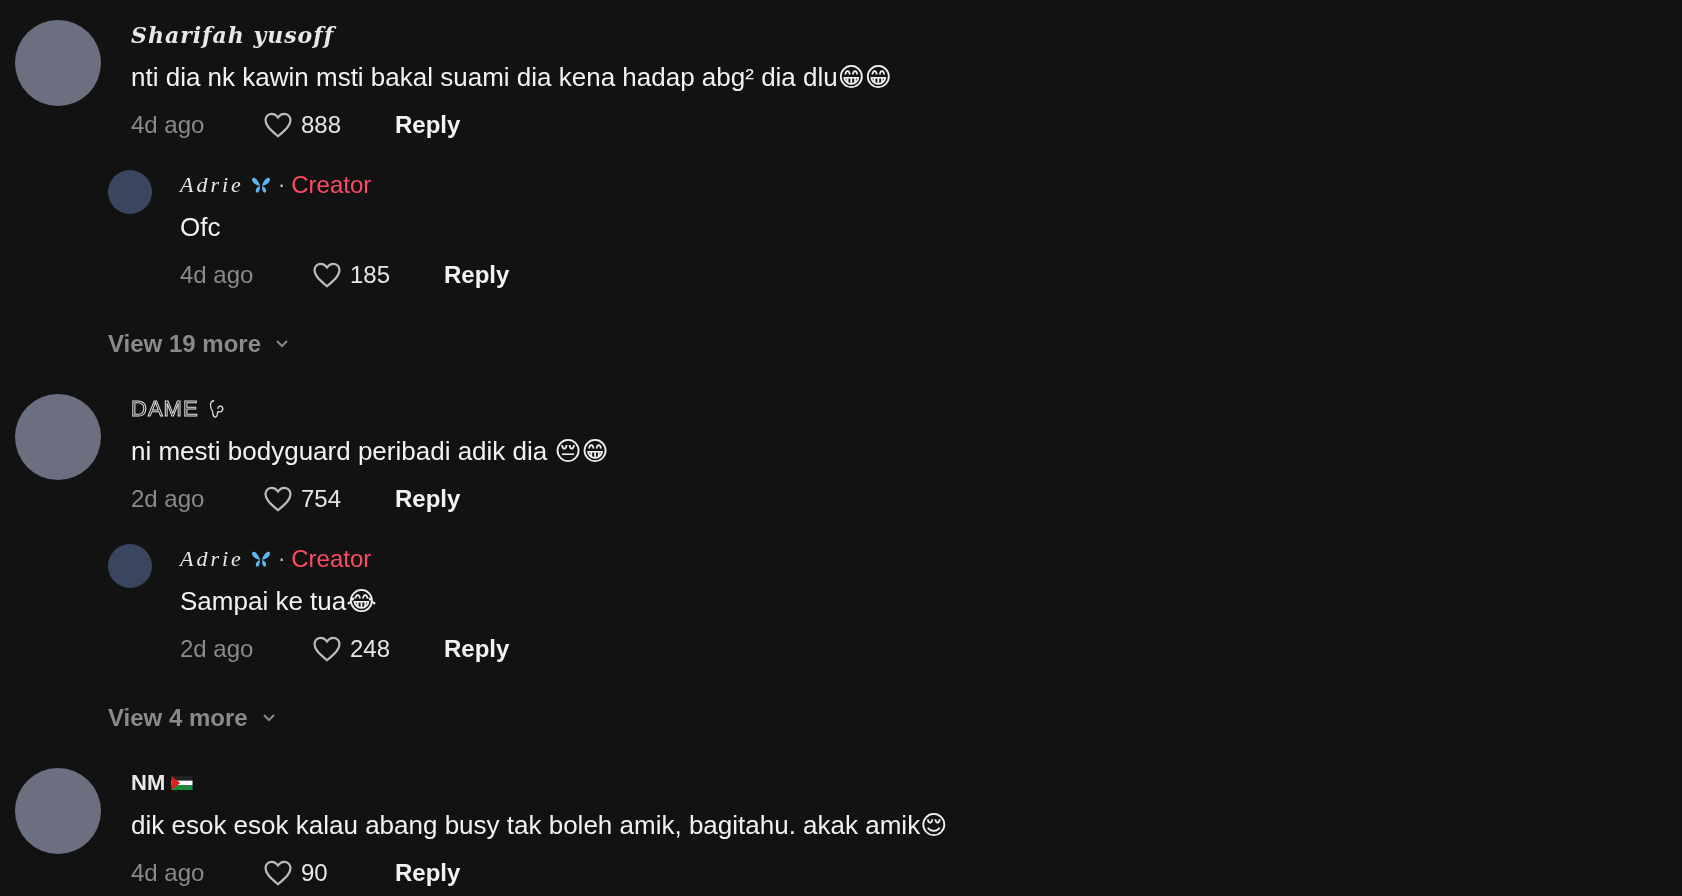 This screenshot has height=896, width=1682. What do you see at coordinates (378, 649) in the screenshot?
I see `like-button: 248` at bounding box center [378, 649].